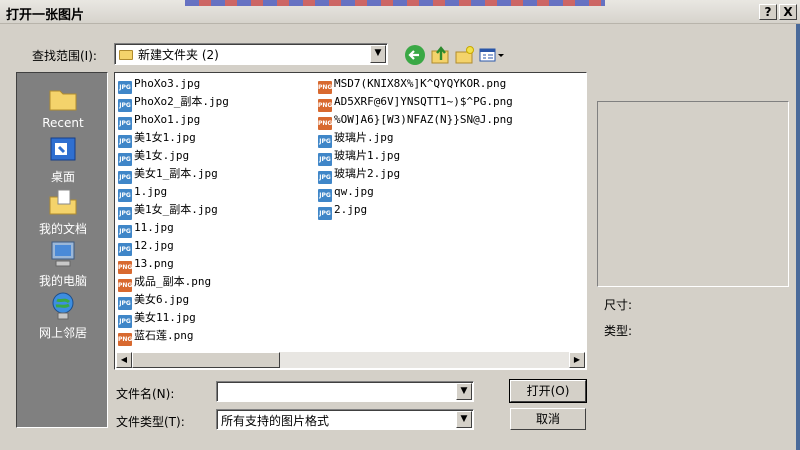 This screenshot has height=450, width=800. What do you see at coordinates (62, 229) in the screenshot?
I see `place-label: 我的文档` at bounding box center [62, 229].